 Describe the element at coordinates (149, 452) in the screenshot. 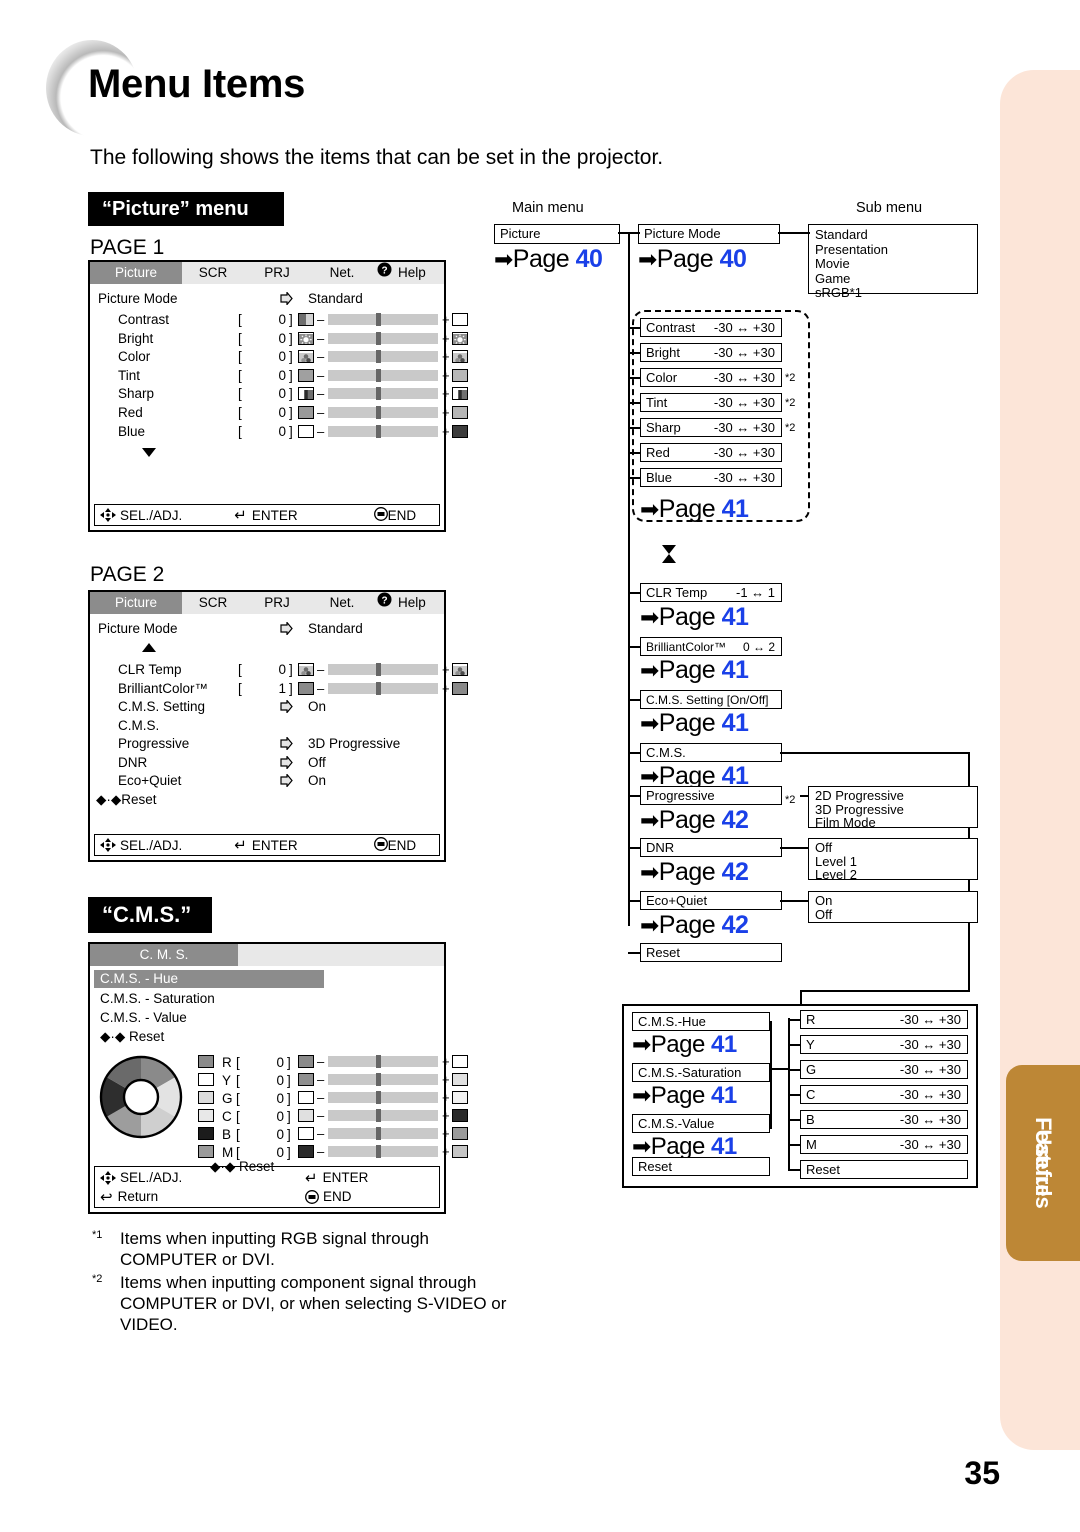

I see `scroll-down-arrow-icon` at that location.